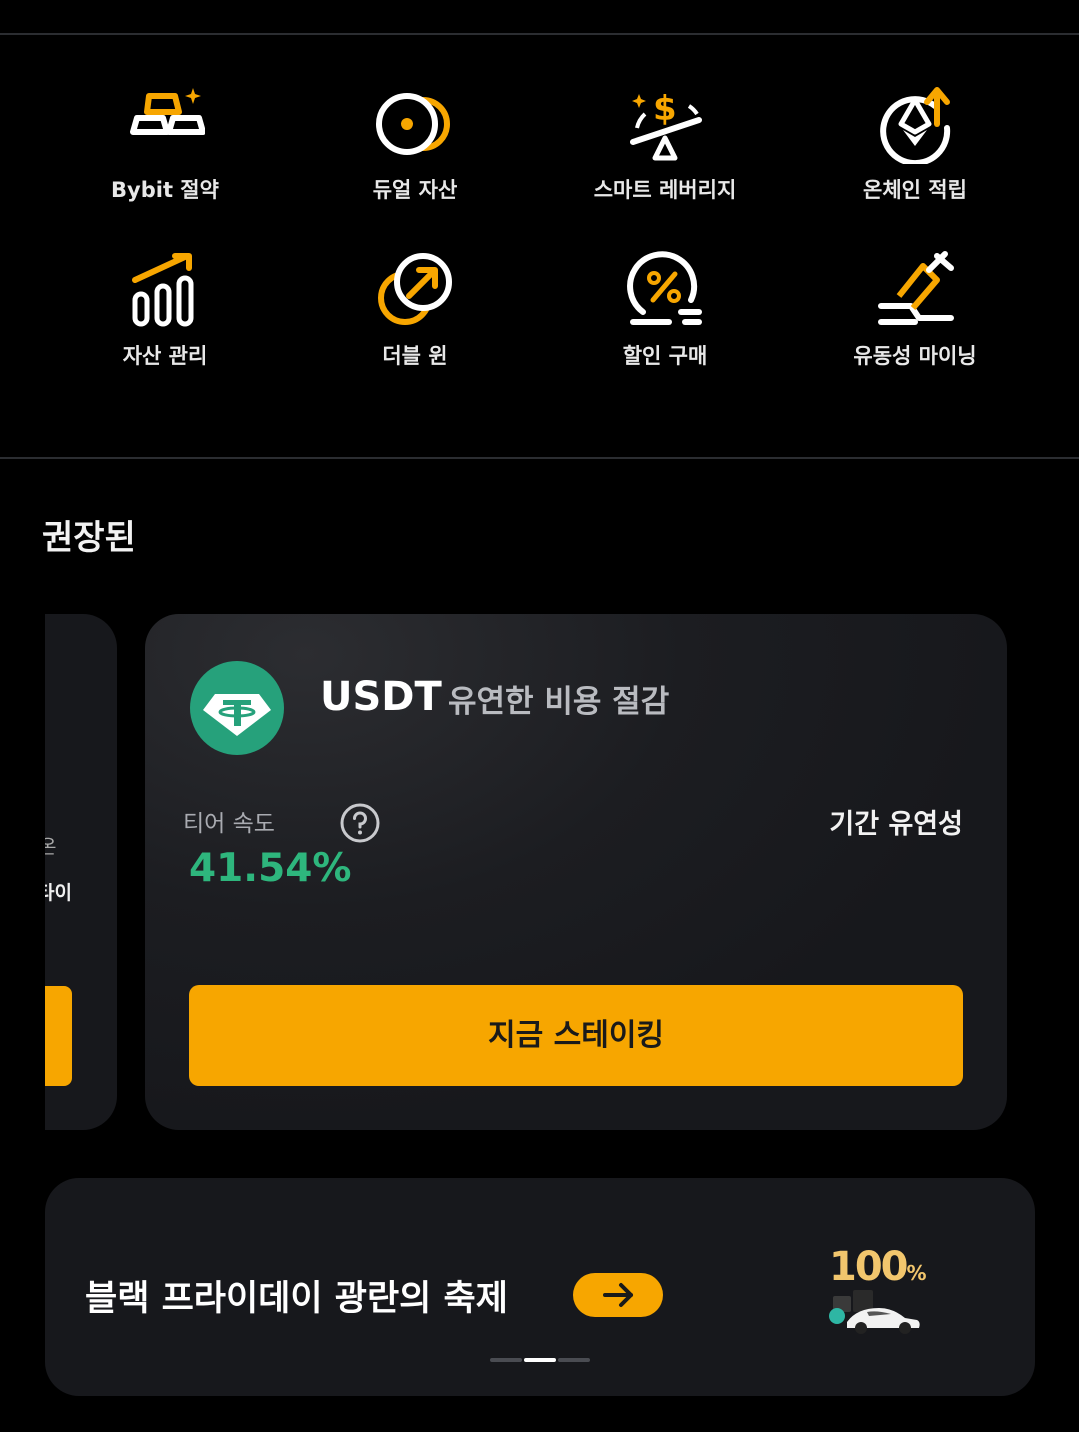  Describe the element at coordinates (559, 702) in the screenshot. I see `product-description: 유연한 비용 절감` at that location.